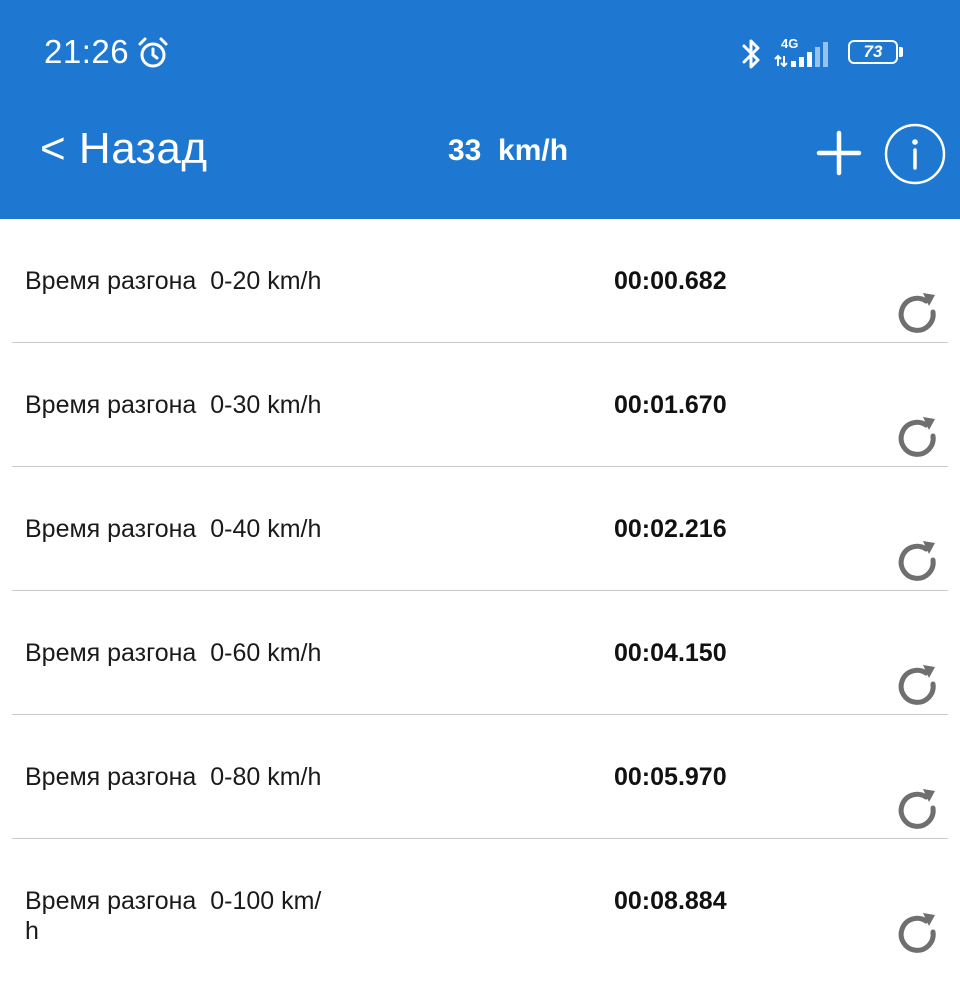 The height and width of the screenshot is (985, 960). I want to click on battery-indicator: 73, so click(876, 52).